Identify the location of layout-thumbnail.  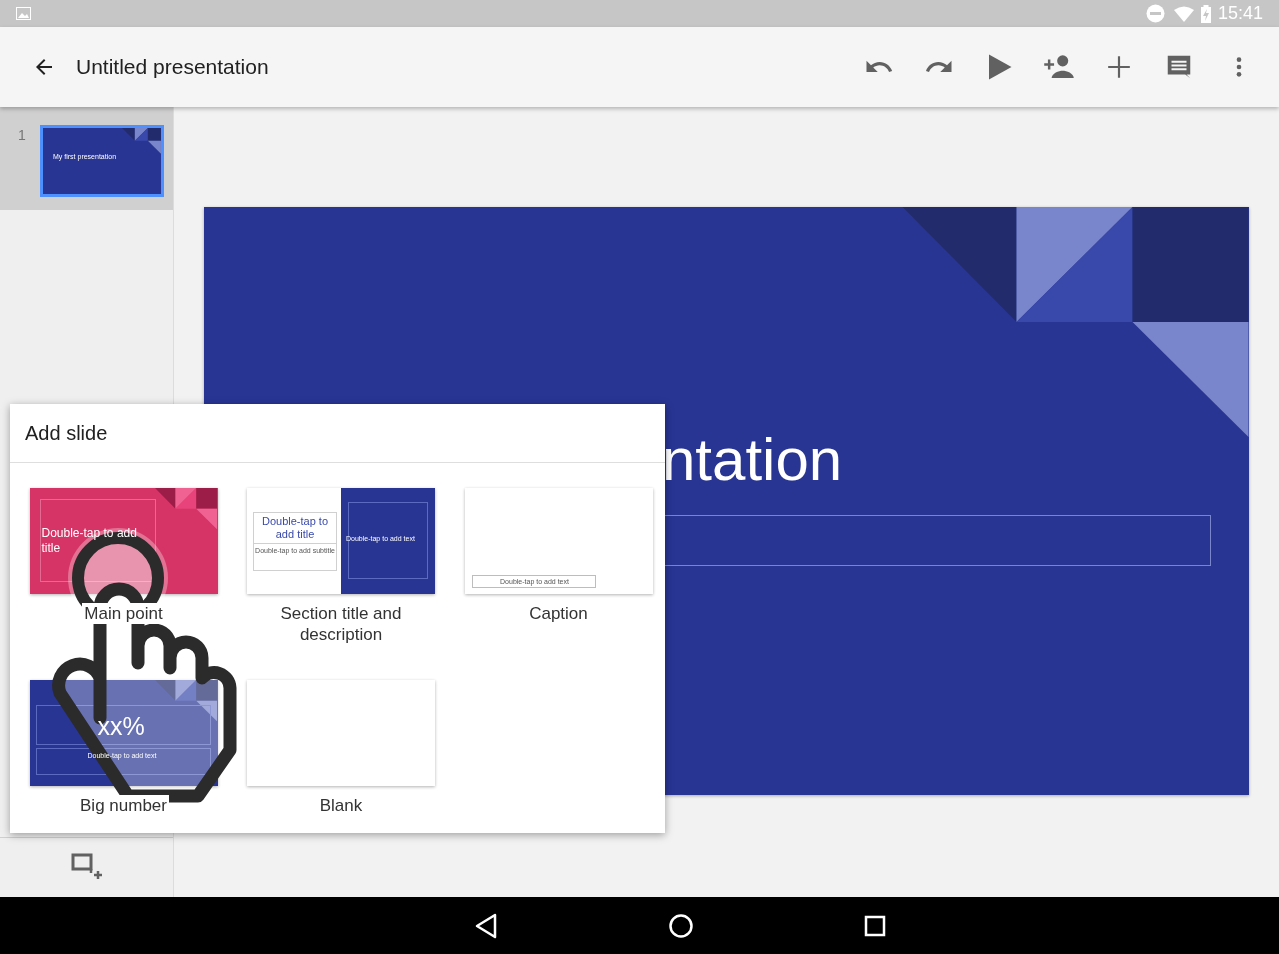
(341, 733).